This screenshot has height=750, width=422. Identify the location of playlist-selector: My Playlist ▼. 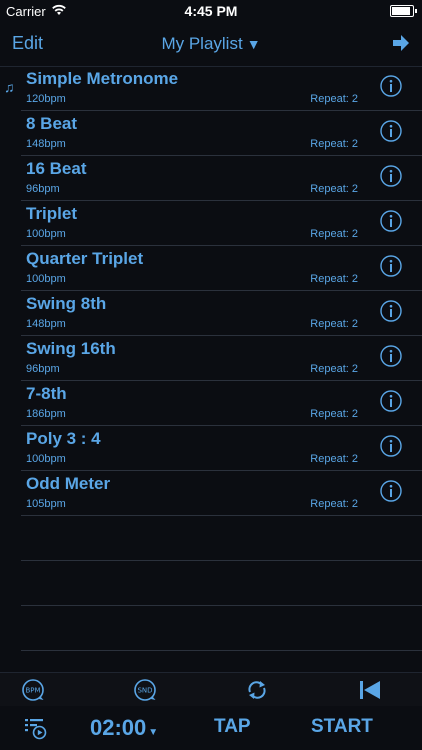
(211, 44).